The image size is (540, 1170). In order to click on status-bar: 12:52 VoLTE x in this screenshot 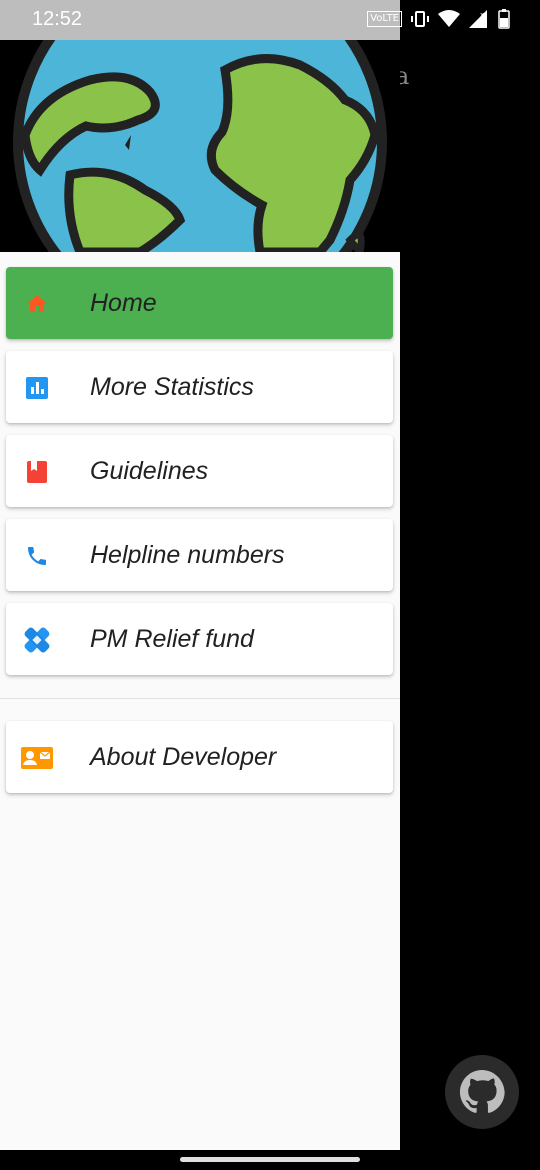, I will do `click(270, 20)`.